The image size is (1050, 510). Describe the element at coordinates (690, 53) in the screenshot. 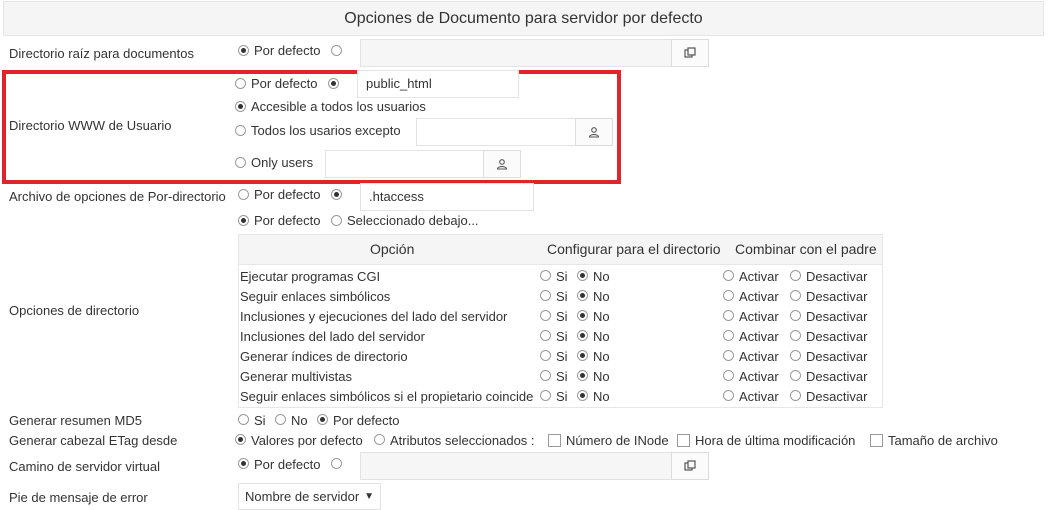

I see `docroot-browse-button` at that location.